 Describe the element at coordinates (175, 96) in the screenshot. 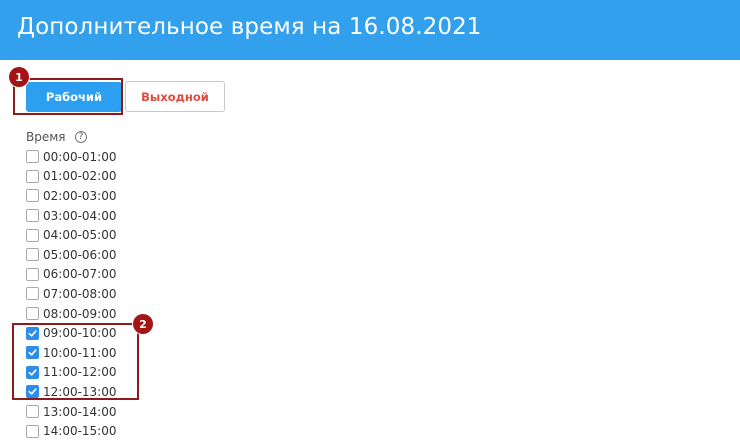

I see `weekend-day-button: Выходной` at that location.